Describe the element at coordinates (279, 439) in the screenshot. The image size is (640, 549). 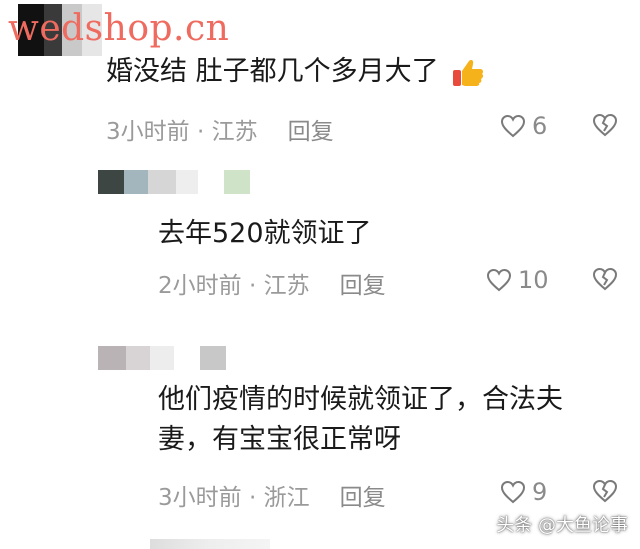
I see `comment-3-line-2: 妻，有宝宝很正常呀` at that location.